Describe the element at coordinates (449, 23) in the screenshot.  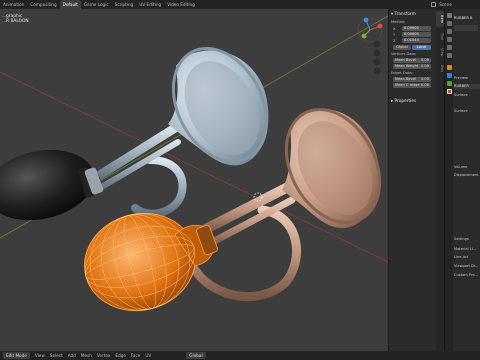
I see `render-icon` at that location.